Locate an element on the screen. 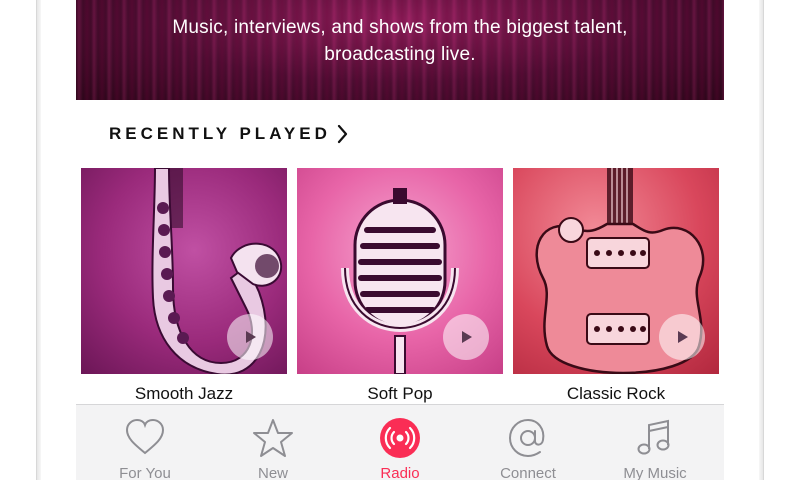 This screenshot has width=800, height=480. tab-my-music: My Music is located at coordinates (655, 442).